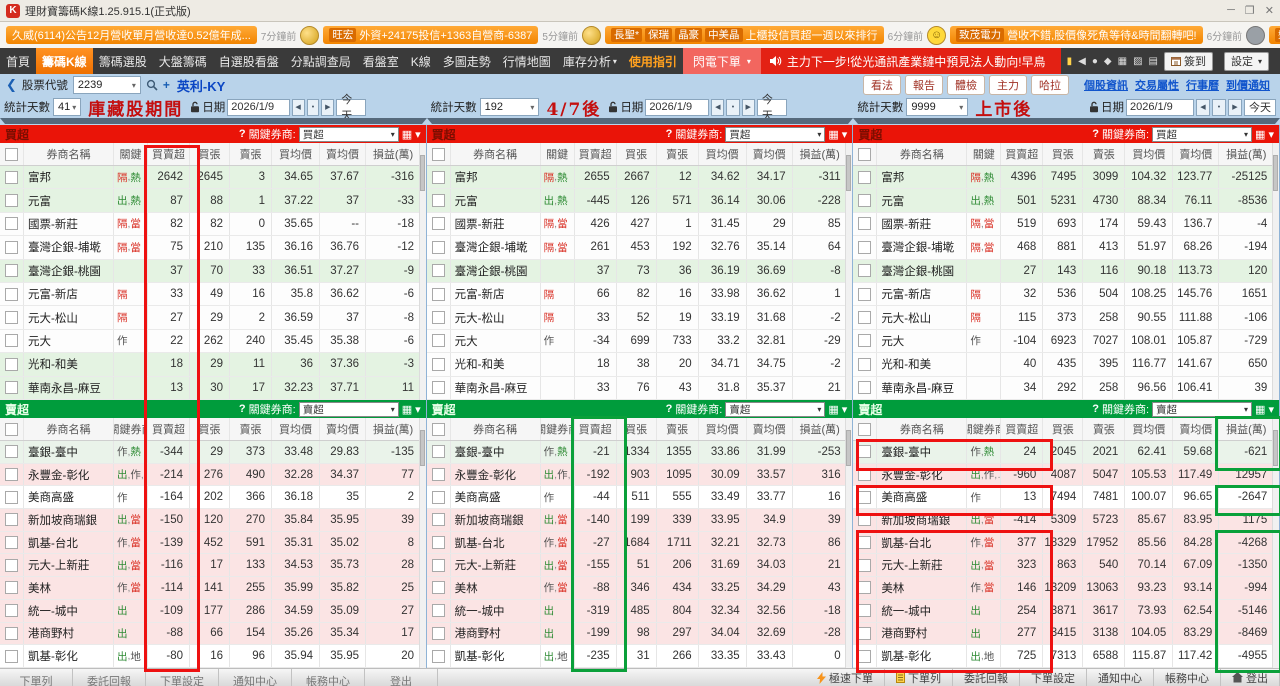  What do you see at coordinates (213, 588) in the screenshot?
I see `table-row: 美林作, 當 -114 141 255 35.99 35.82 25` at bounding box center [213, 588].